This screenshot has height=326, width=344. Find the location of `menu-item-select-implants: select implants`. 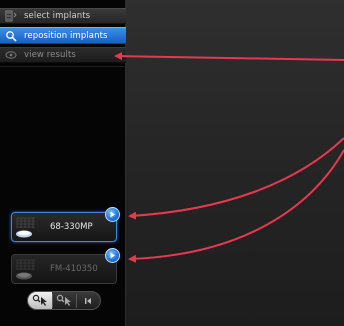

menu-item-select-implants: select implants is located at coordinates (63, 16).